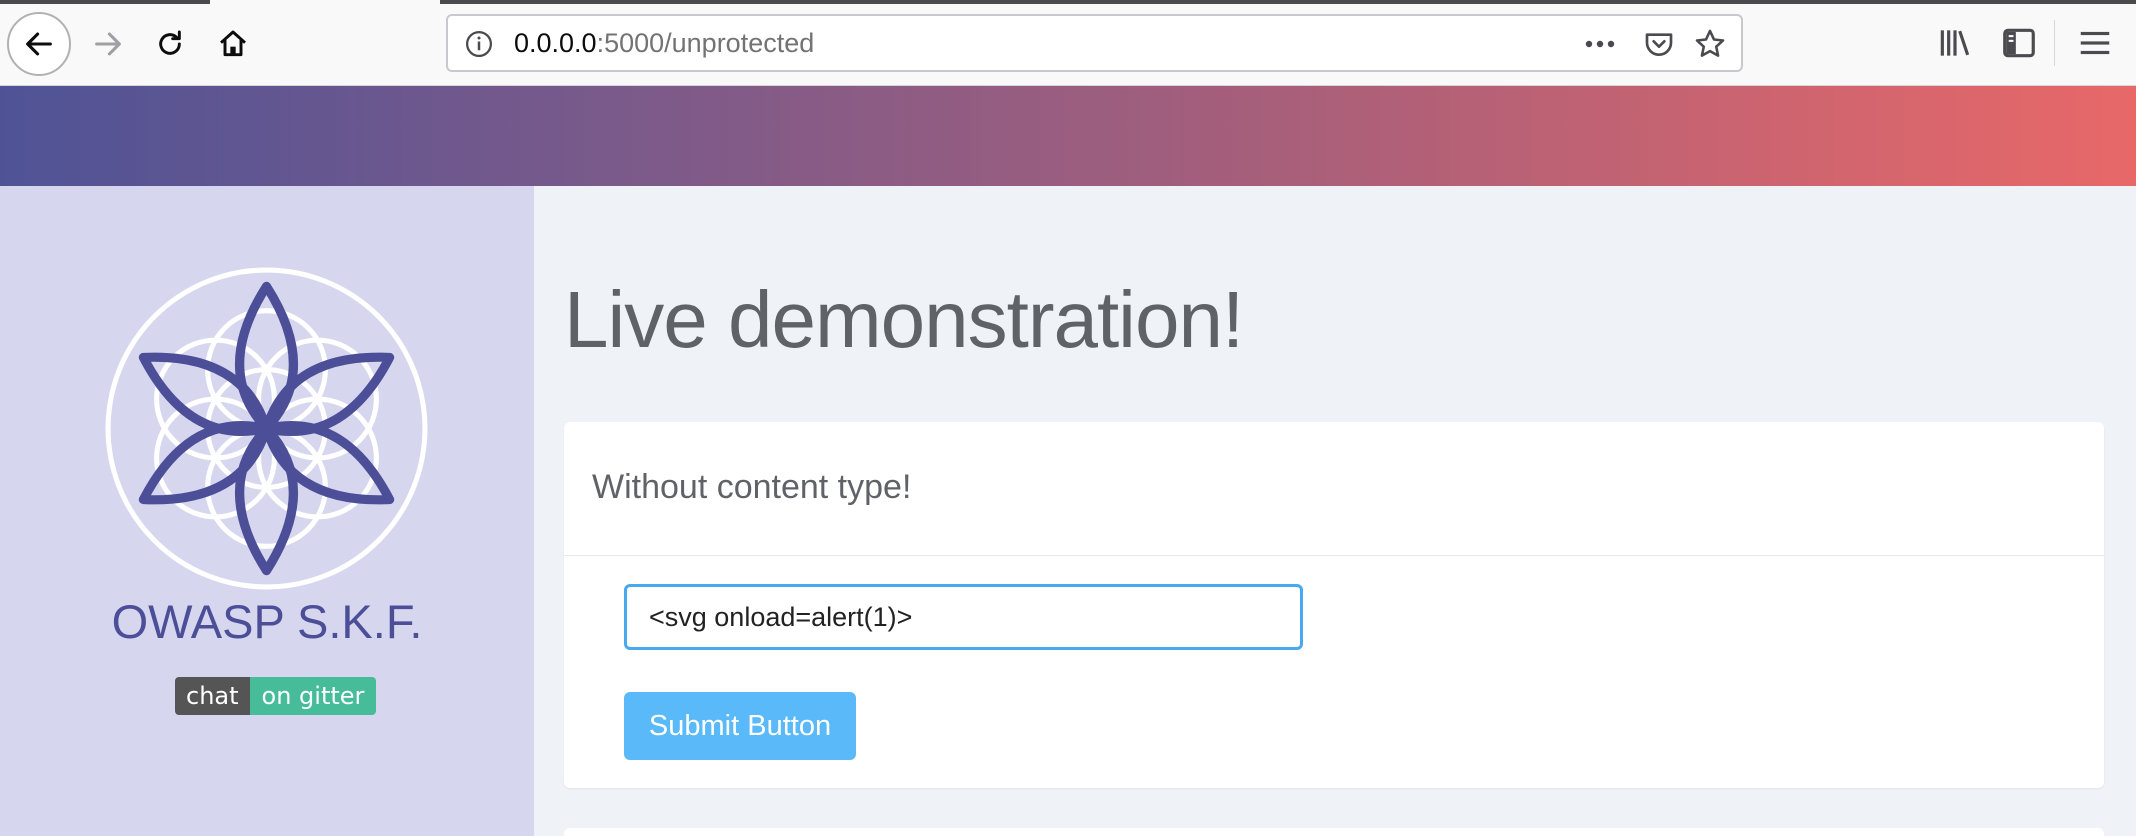  Describe the element at coordinates (2054, 43) in the screenshot. I see `toolbar-separator` at that location.